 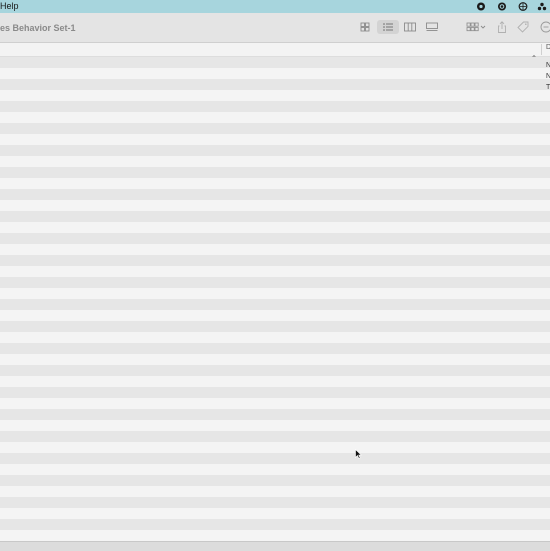 What do you see at coordinates (541, 49) in the screenshot?
I see `column-divider` at bounding box center [541, 49].